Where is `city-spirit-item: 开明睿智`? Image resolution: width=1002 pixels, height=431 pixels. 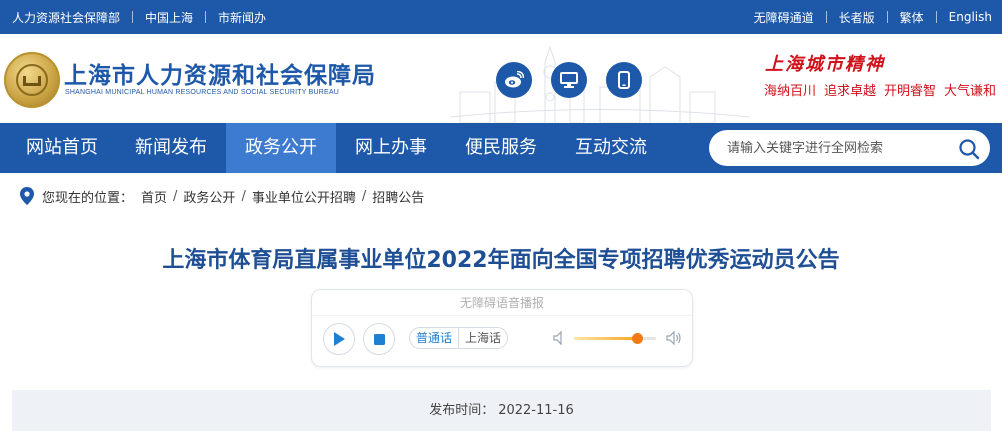 city-spirit-item: 开明睿智 is located at coordinates (910, 91).